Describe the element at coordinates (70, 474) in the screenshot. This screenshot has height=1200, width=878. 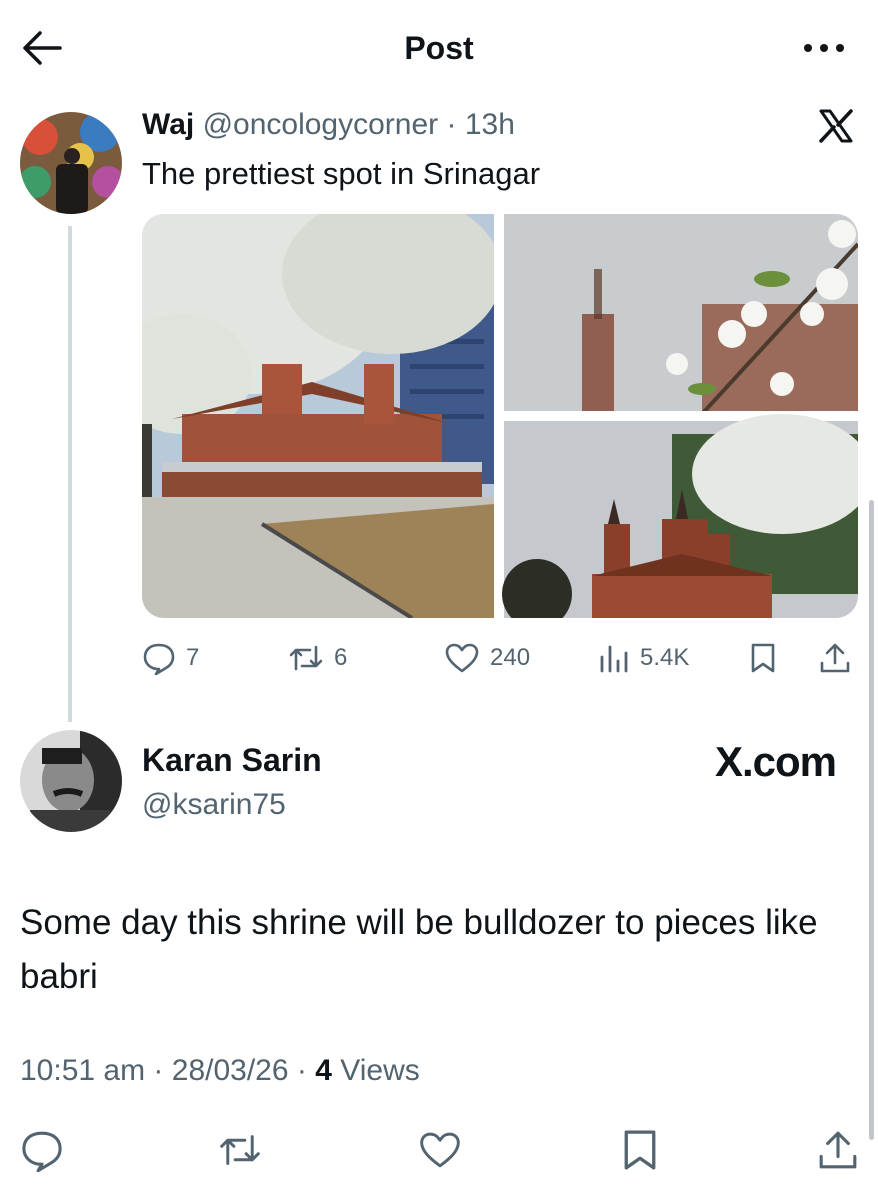
I see `thread-line` at that location.